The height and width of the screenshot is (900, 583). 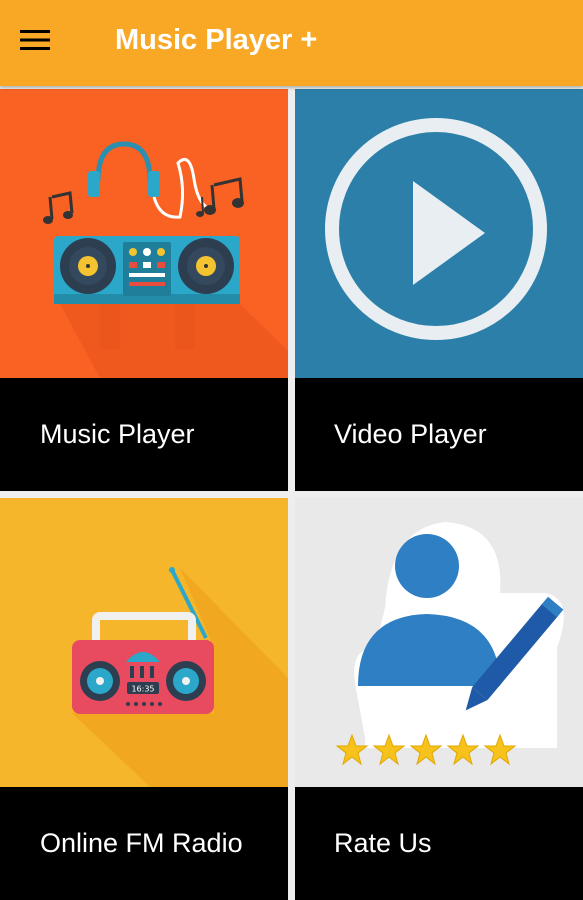 What do you see at coordinates (436, 229) in the screenshot?
I see `play-circle-icon` at bounding box center [436, 229].